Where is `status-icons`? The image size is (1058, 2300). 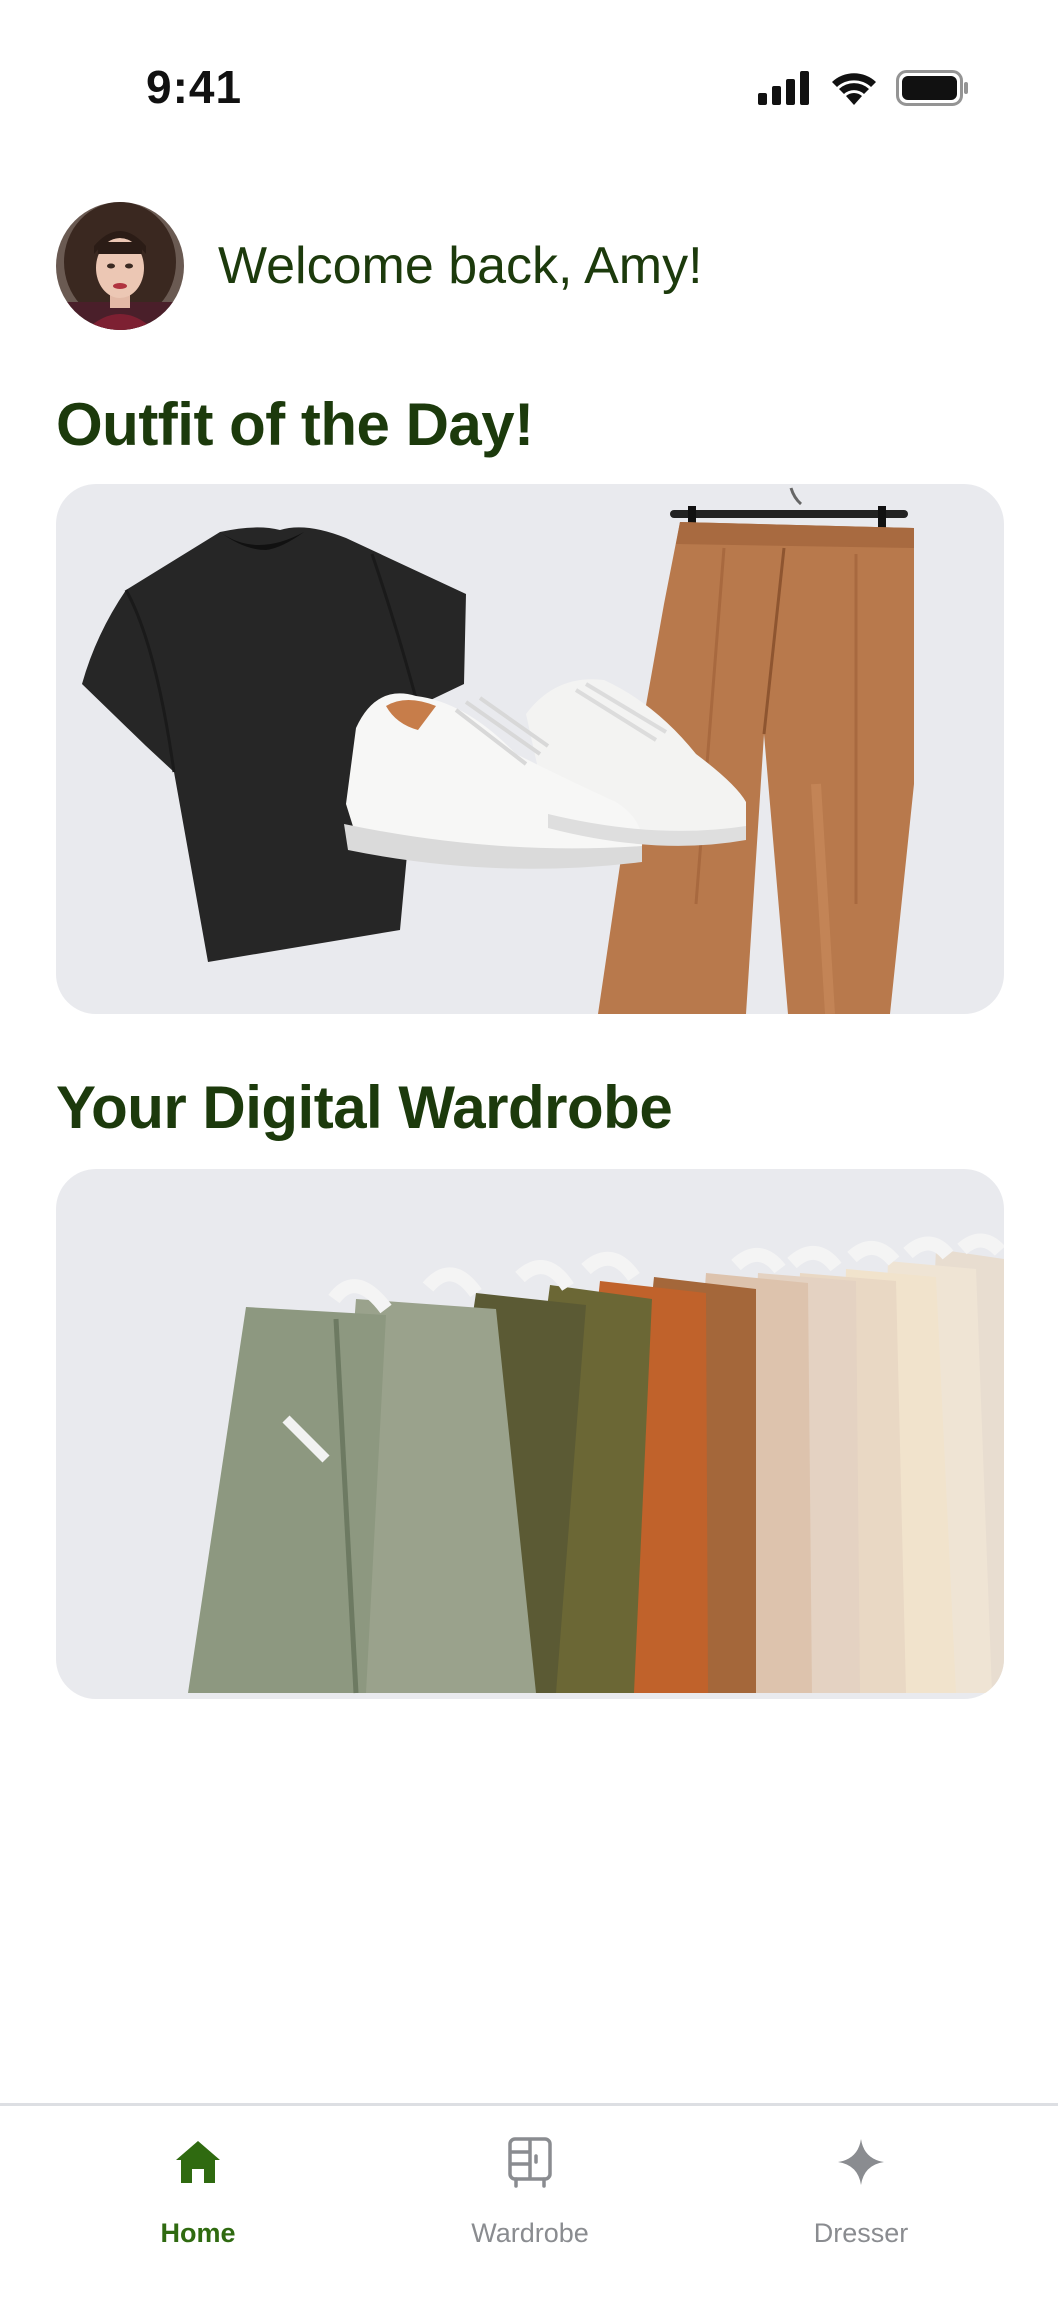 status-icons is located at coordinates (864, 88).